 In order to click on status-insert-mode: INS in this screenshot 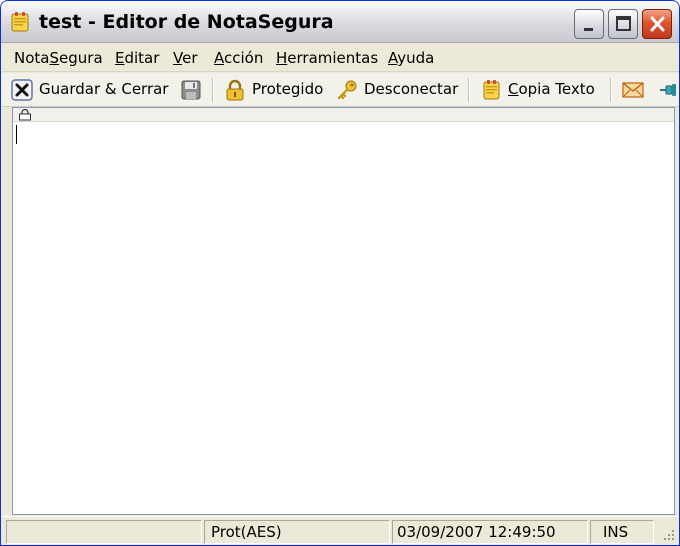, I will do `click(622, 532)`.